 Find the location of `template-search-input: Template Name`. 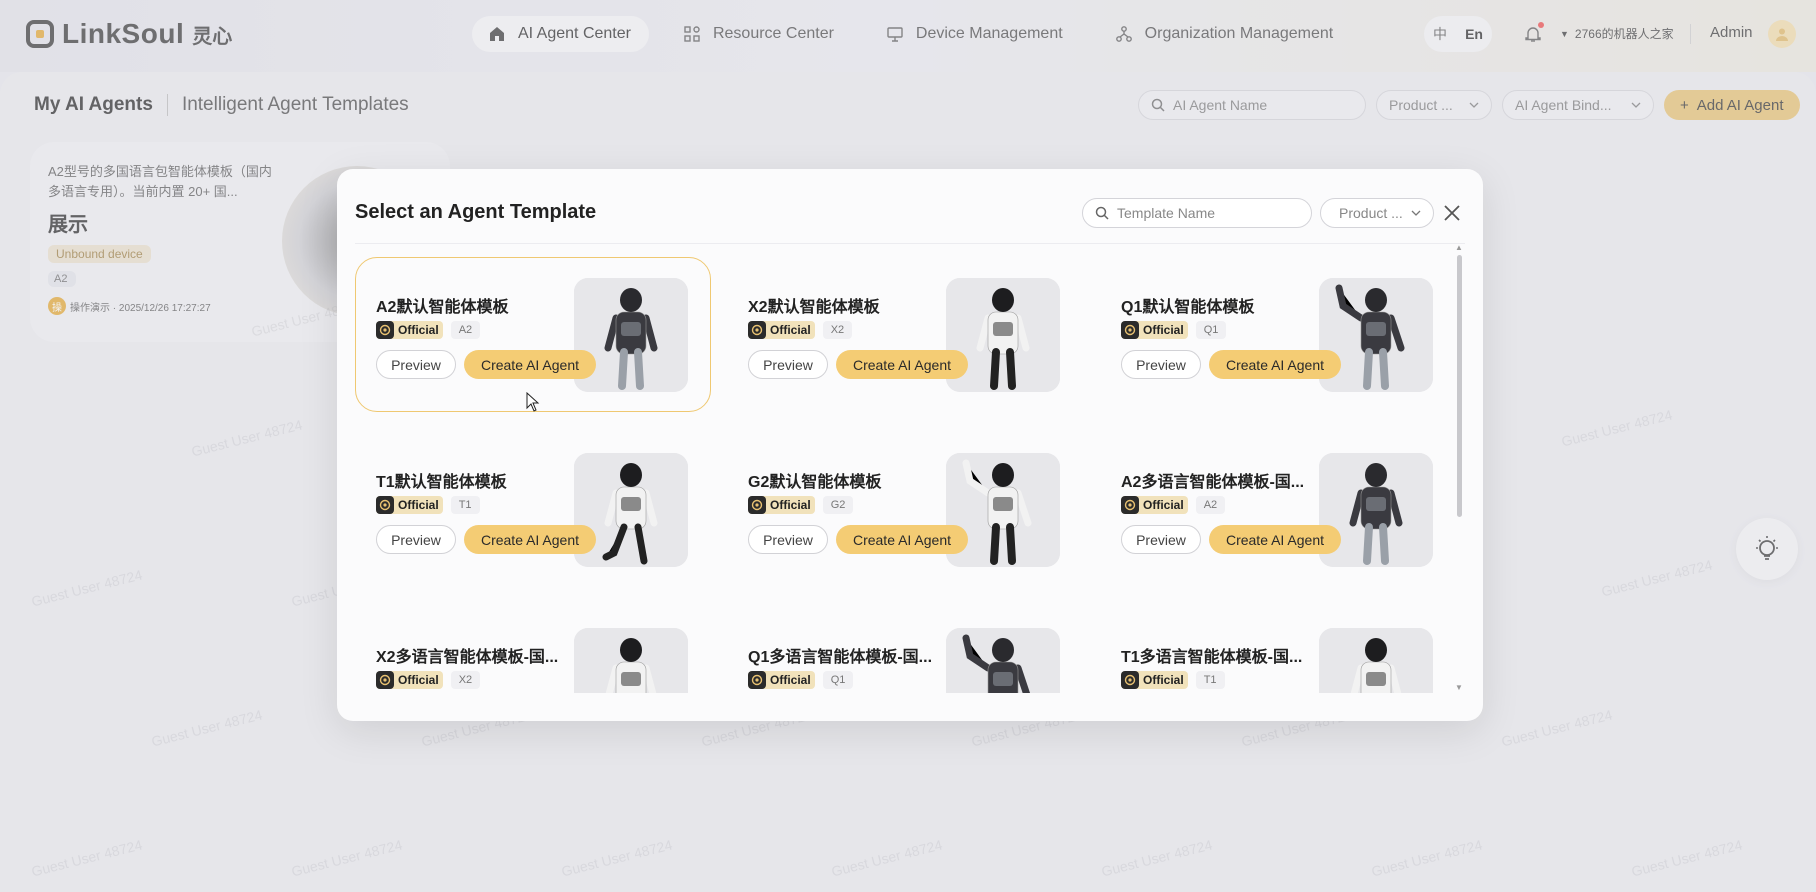

template-search-input: Template Name is located at coordinates (1197, 213).